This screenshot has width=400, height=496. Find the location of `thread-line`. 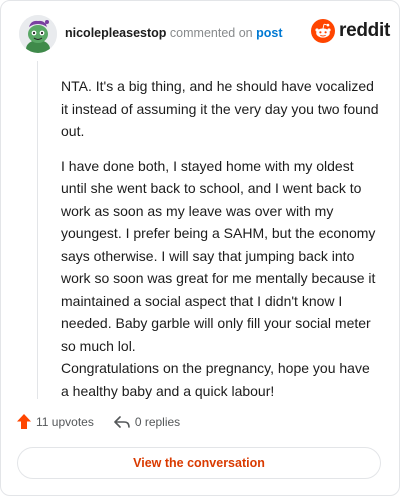

thread-line is located at coordinates (37, 230).